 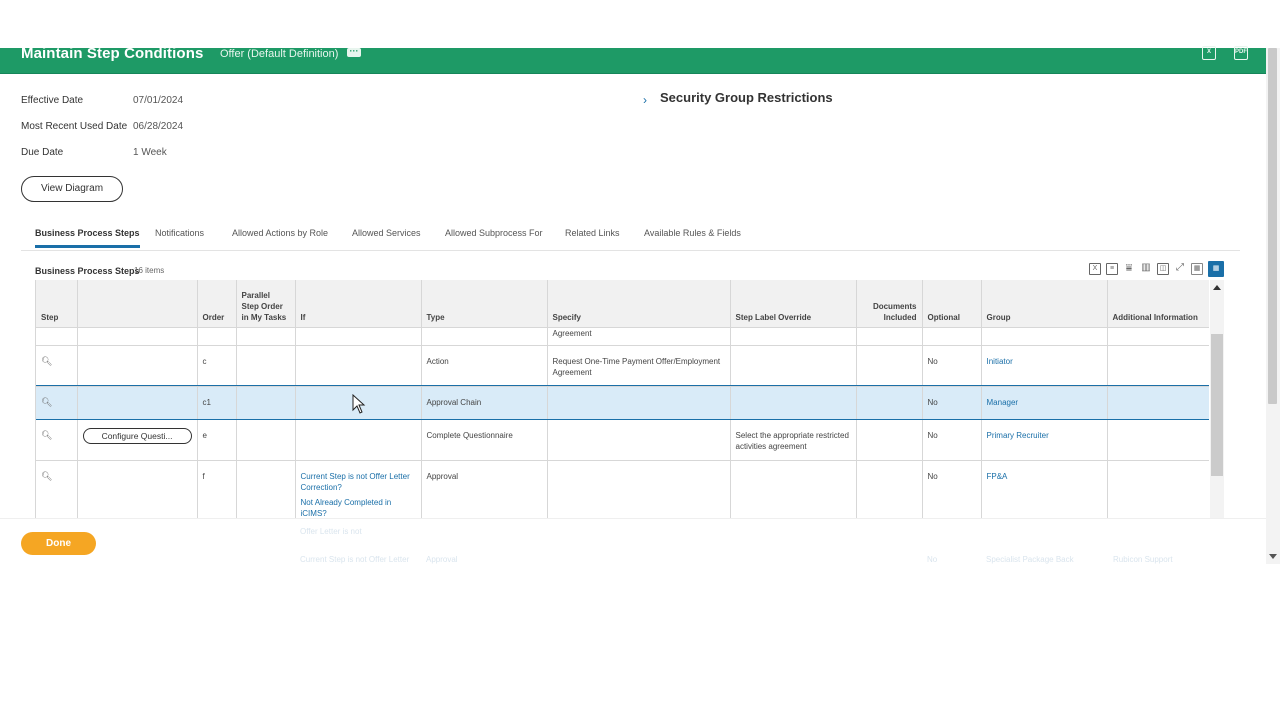 What do you see at coordinates (279, 54) in the screenshot?
I see `page-subtitle: Offer (Default Definition)` at bounding box center [279, 54].